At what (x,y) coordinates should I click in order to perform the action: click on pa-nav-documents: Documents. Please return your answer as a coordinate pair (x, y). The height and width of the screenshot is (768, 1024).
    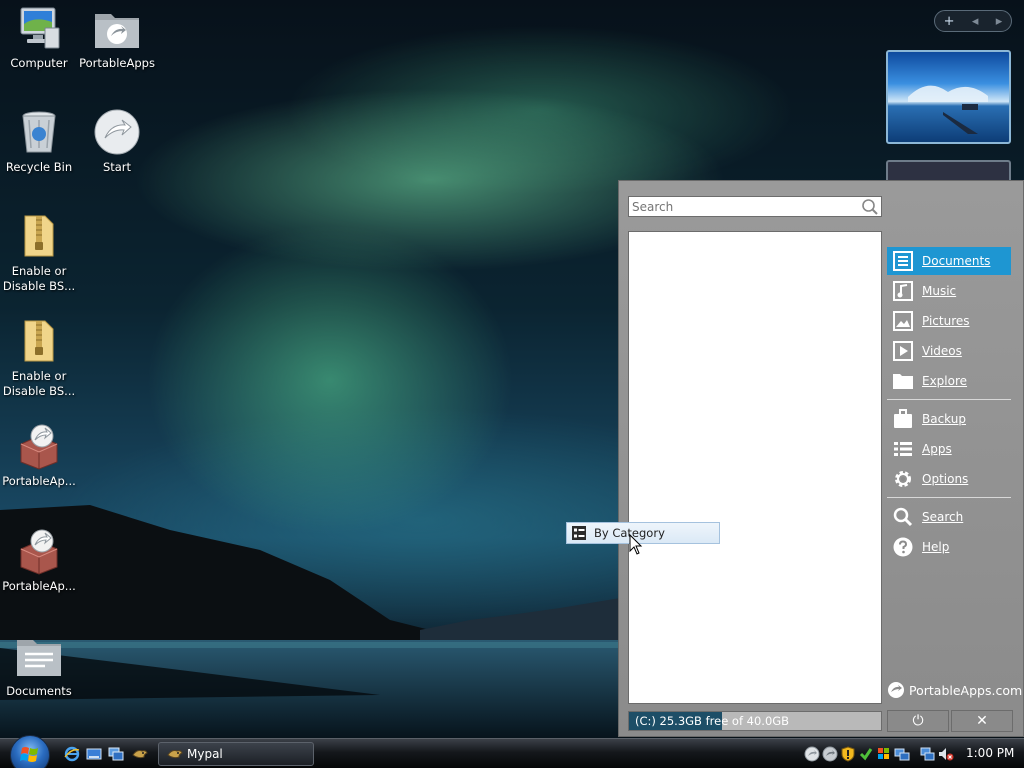
    Looking at the image, I should click on (949, 261).